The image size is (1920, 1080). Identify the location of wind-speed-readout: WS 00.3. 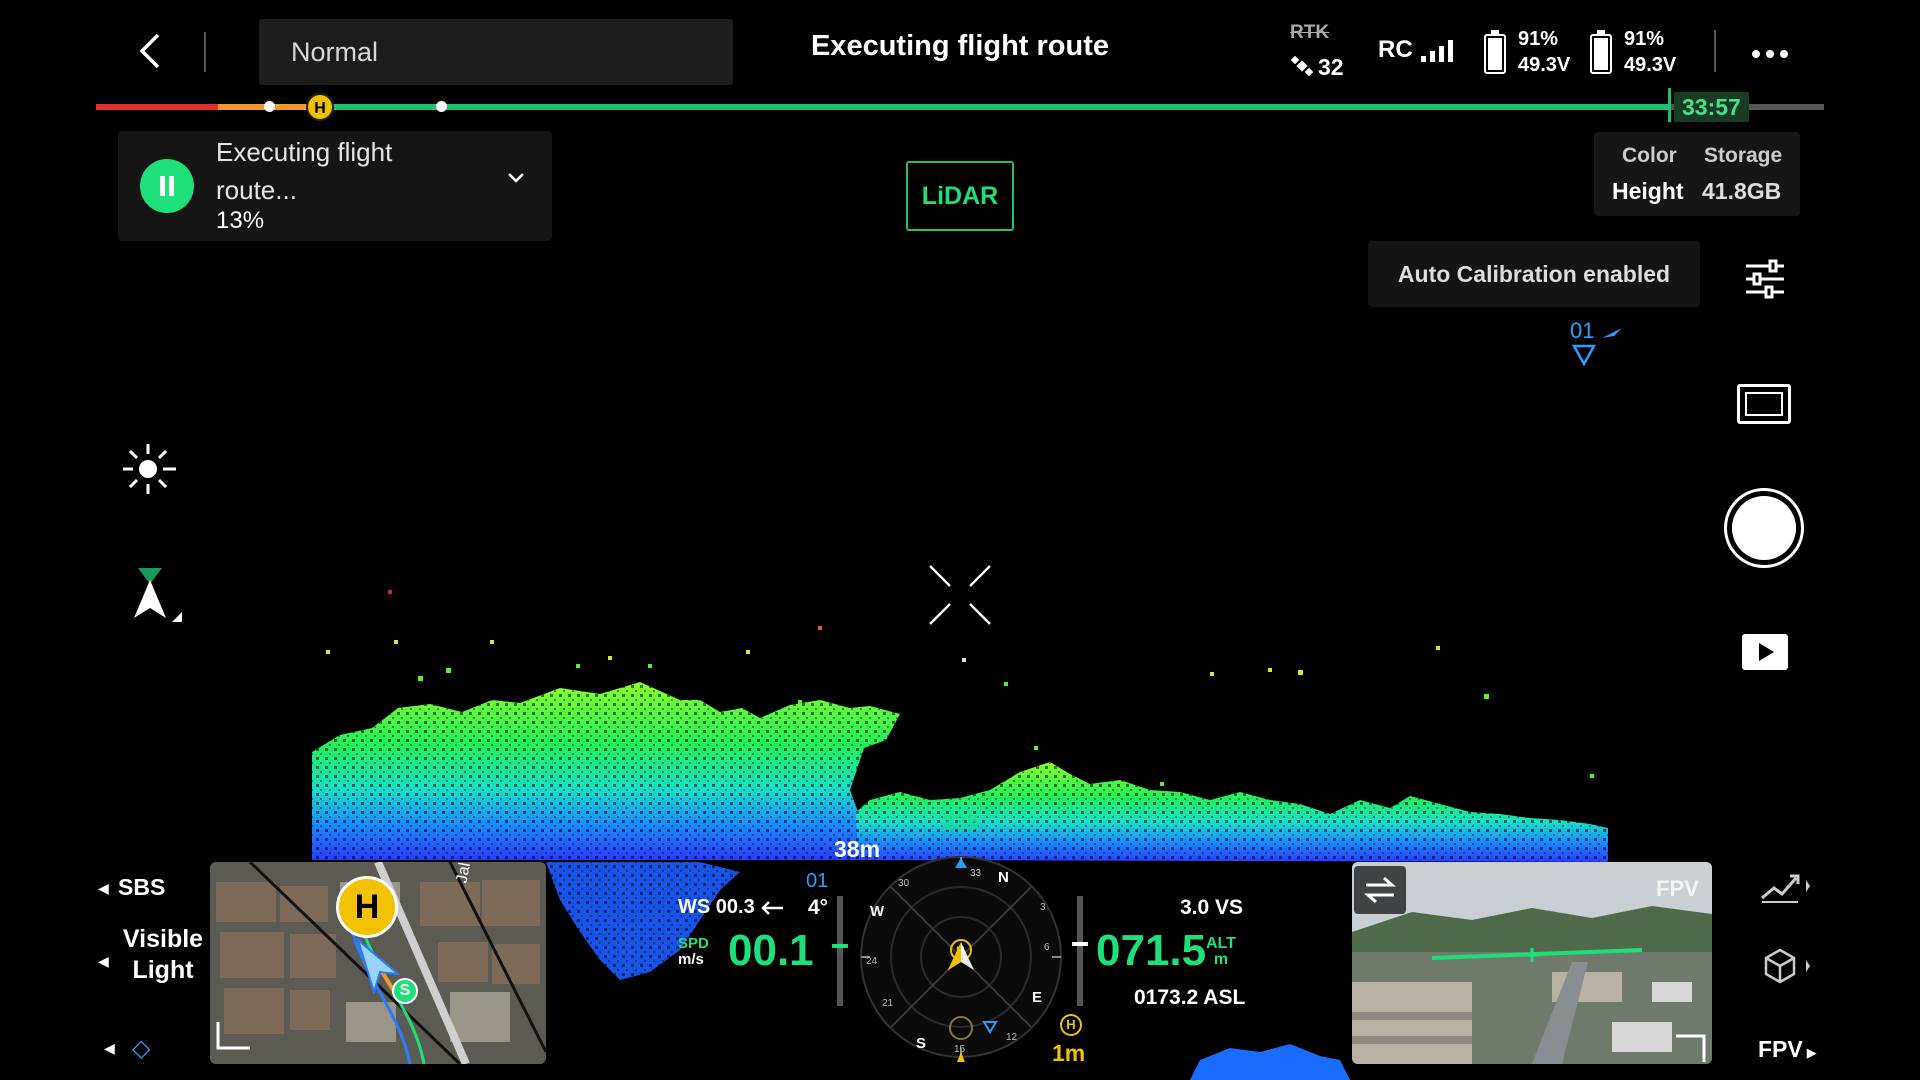
(731, 907).